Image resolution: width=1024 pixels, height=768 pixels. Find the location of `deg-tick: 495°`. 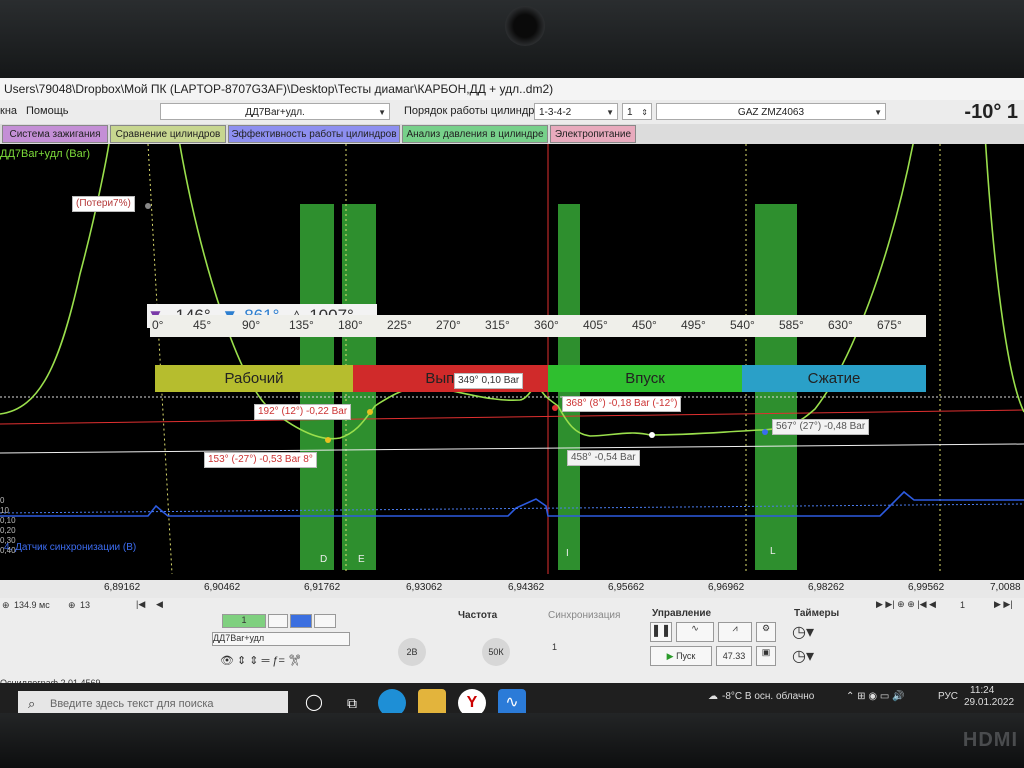

deg-tick: 495° is located at coordinates (693, 325).